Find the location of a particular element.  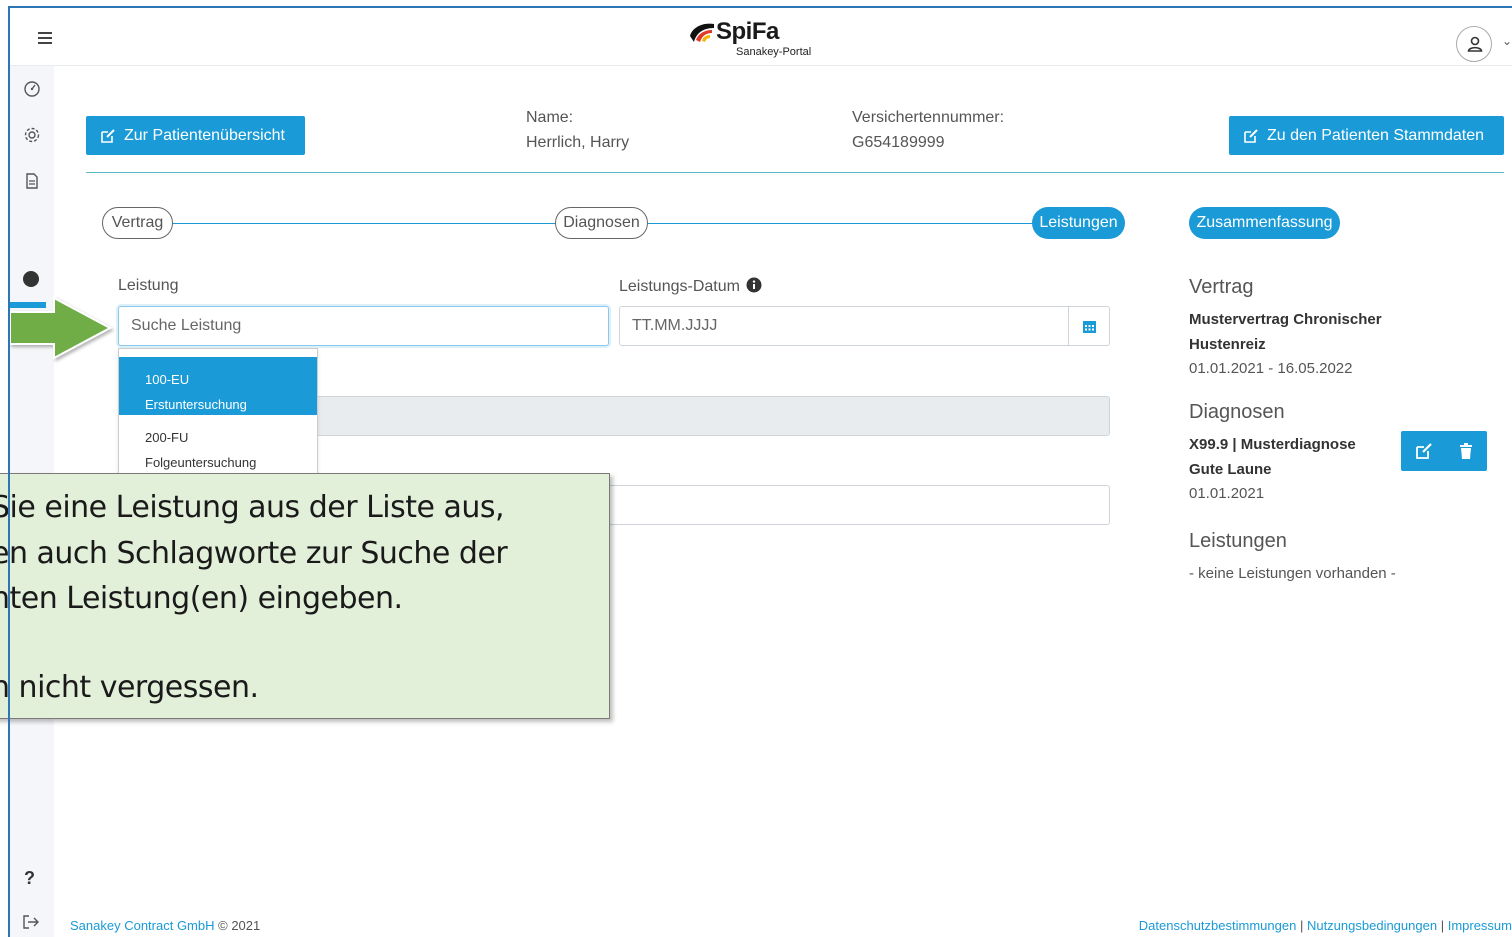

logout-icon is located at coordinates (31, 924).